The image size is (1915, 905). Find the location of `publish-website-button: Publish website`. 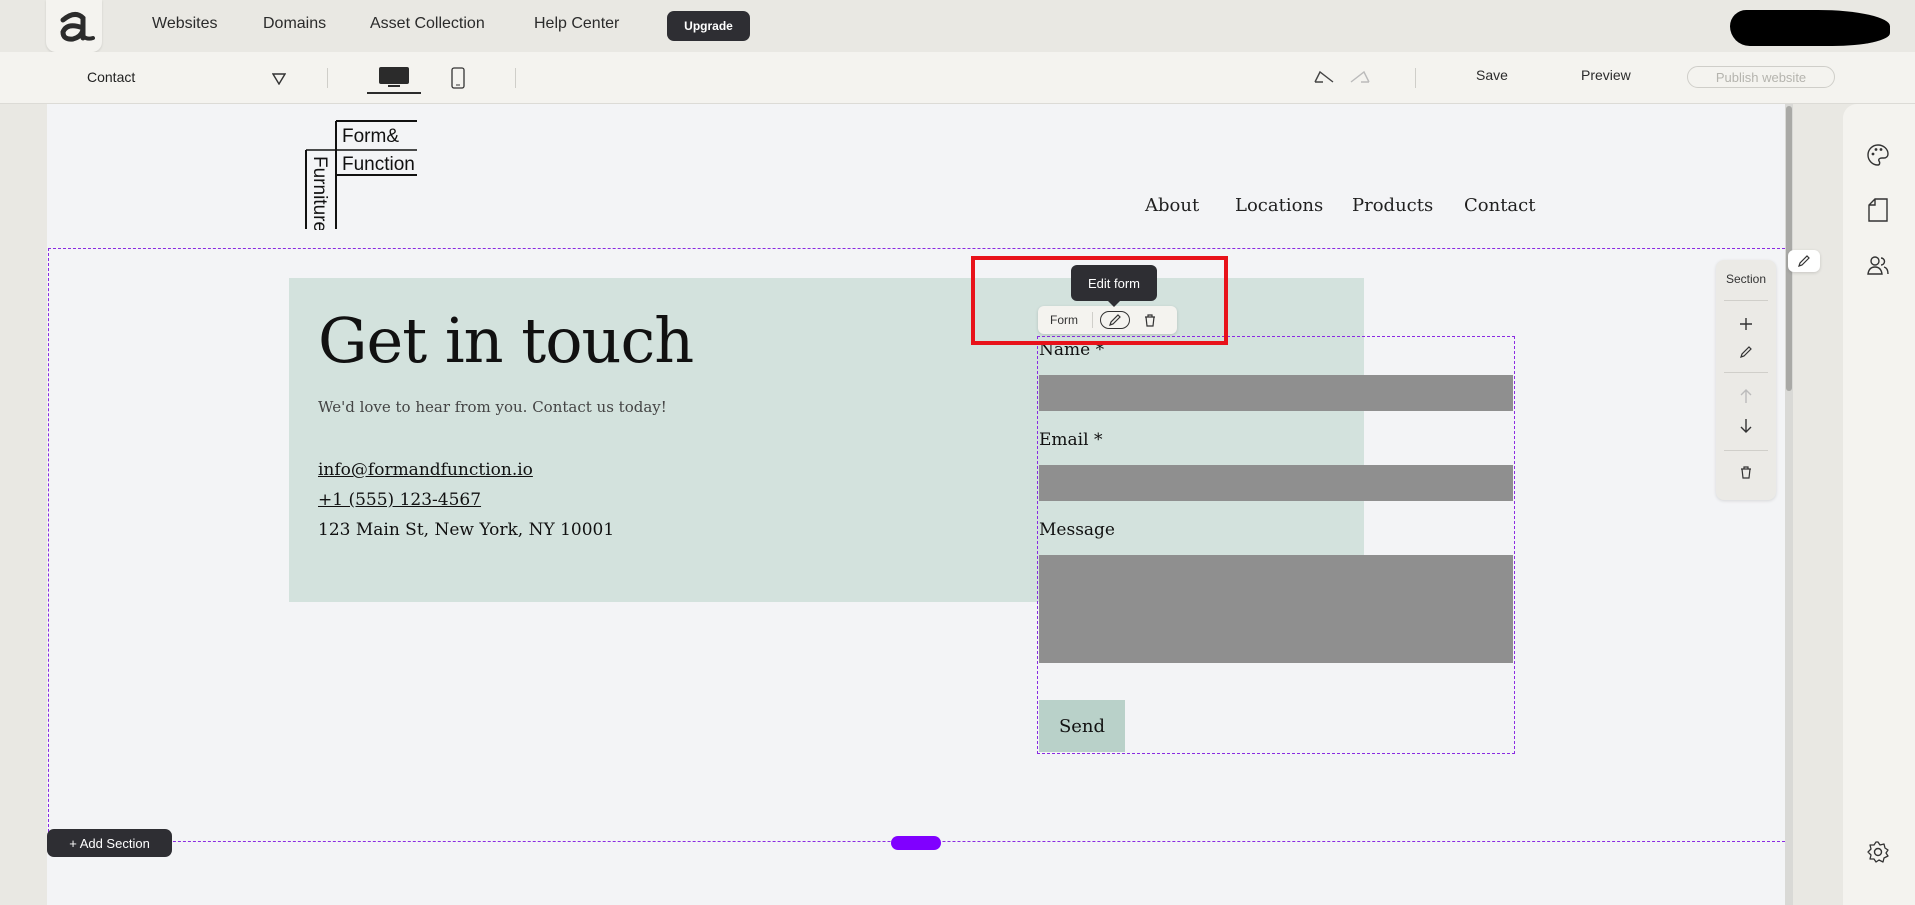

publish-website-button: Publish website is located at coordinates (1761, 77).